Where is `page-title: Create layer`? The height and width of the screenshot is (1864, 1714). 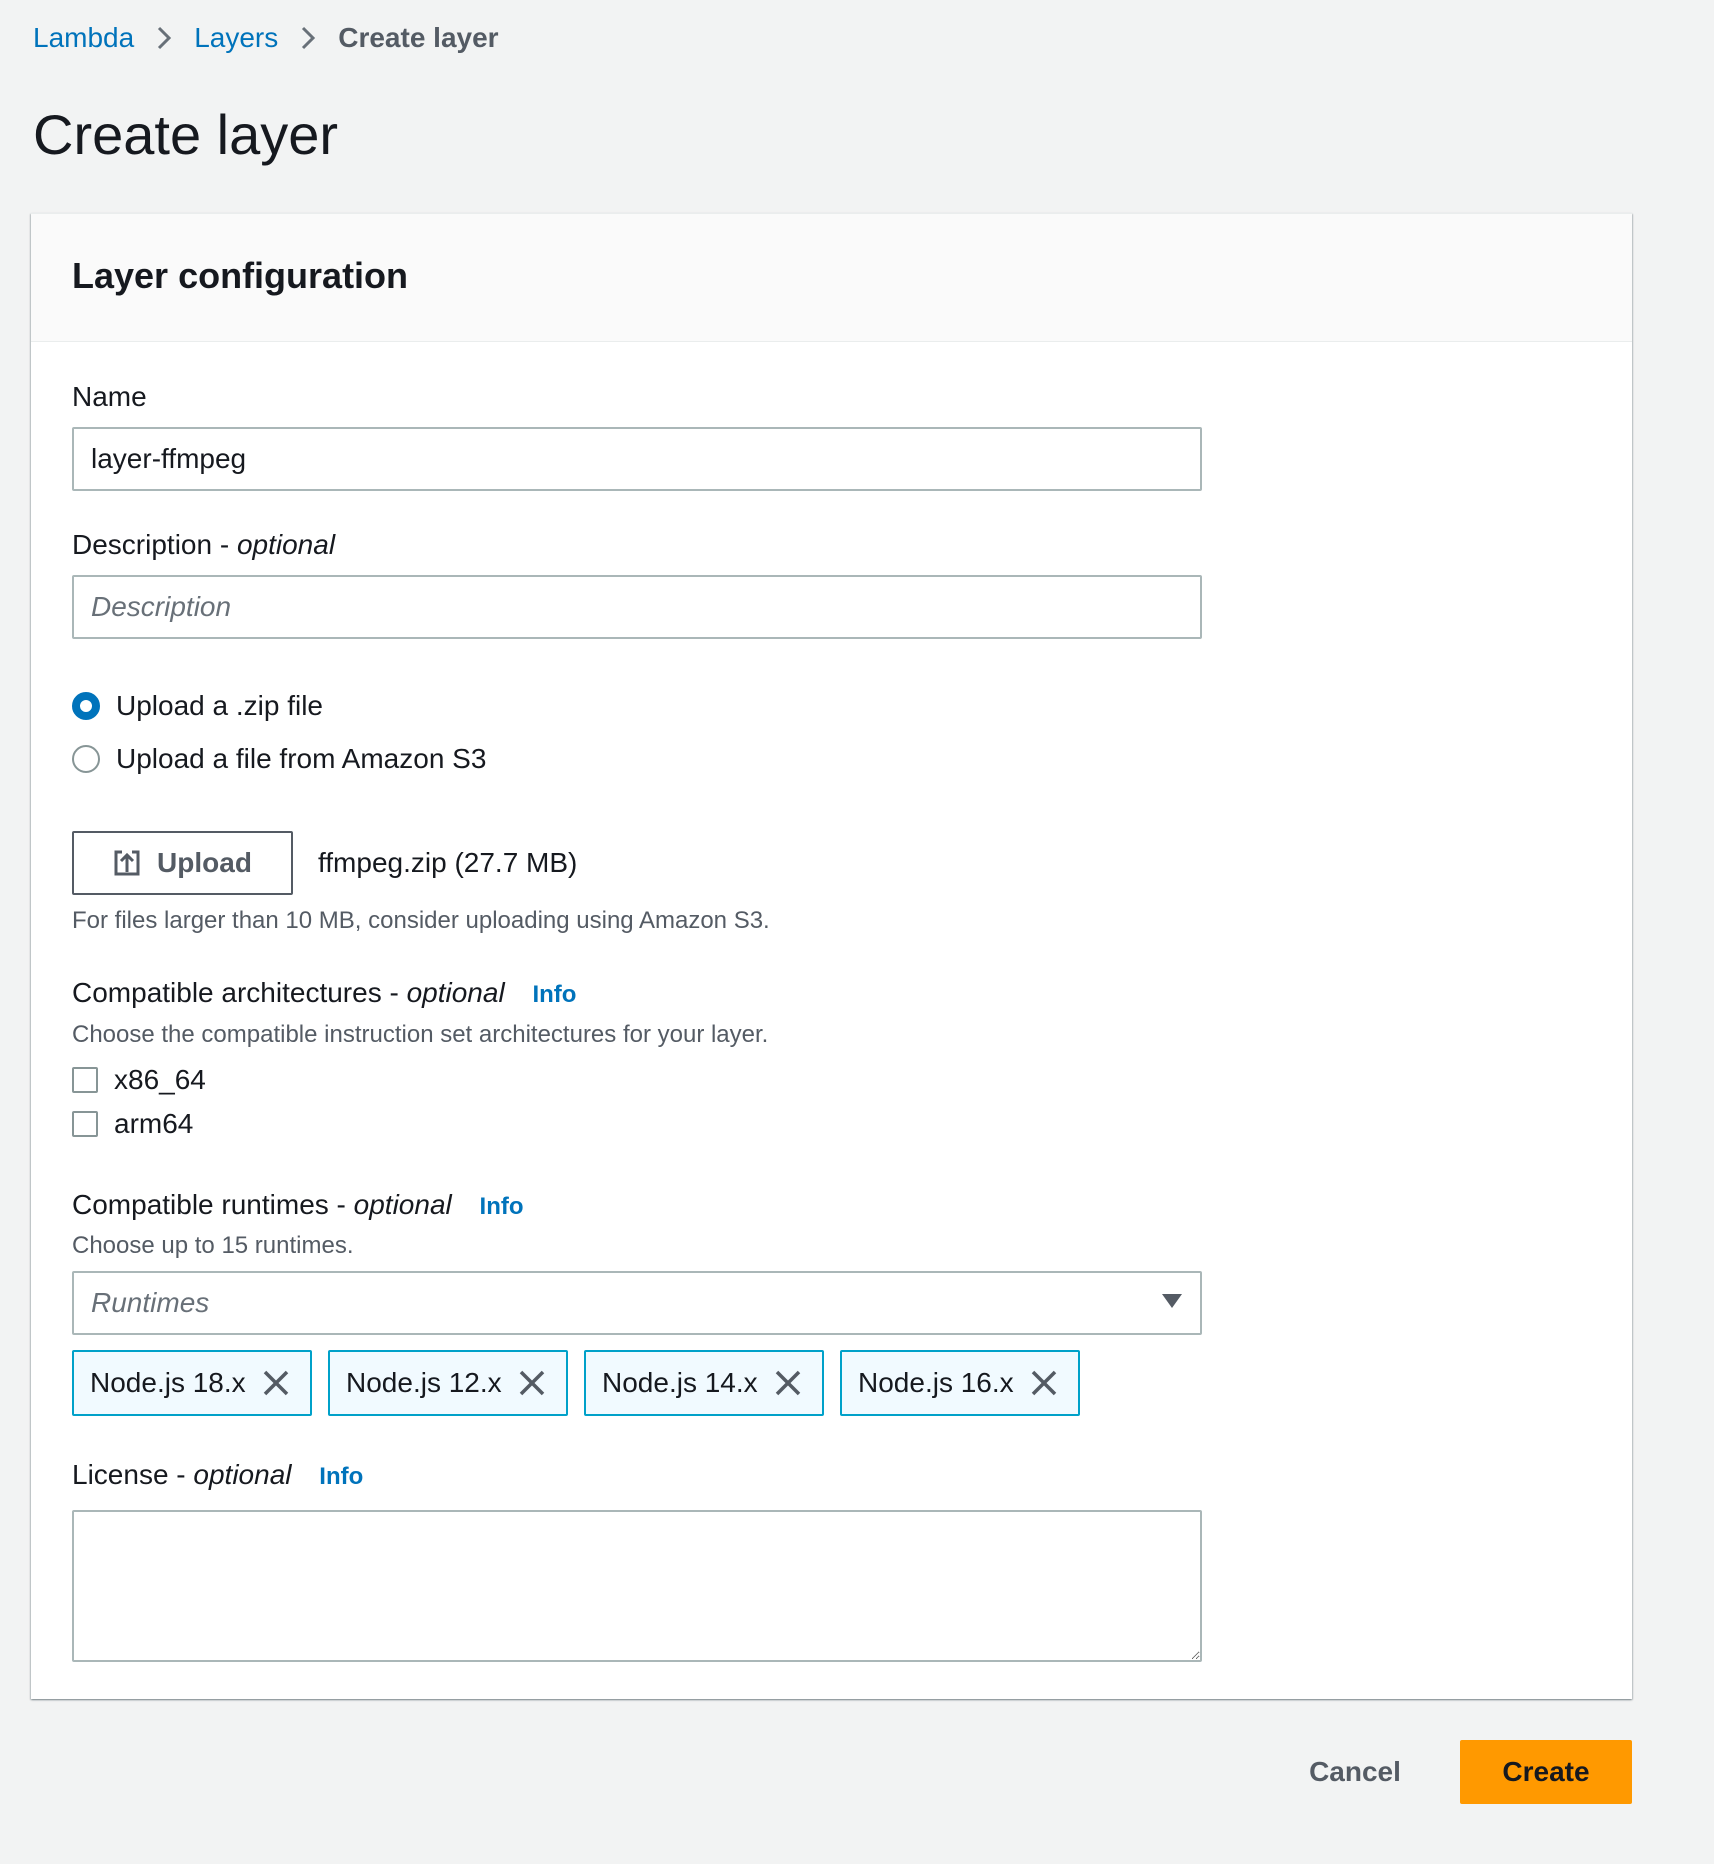
page-title: Create layer is located at coordinates (186, 134).